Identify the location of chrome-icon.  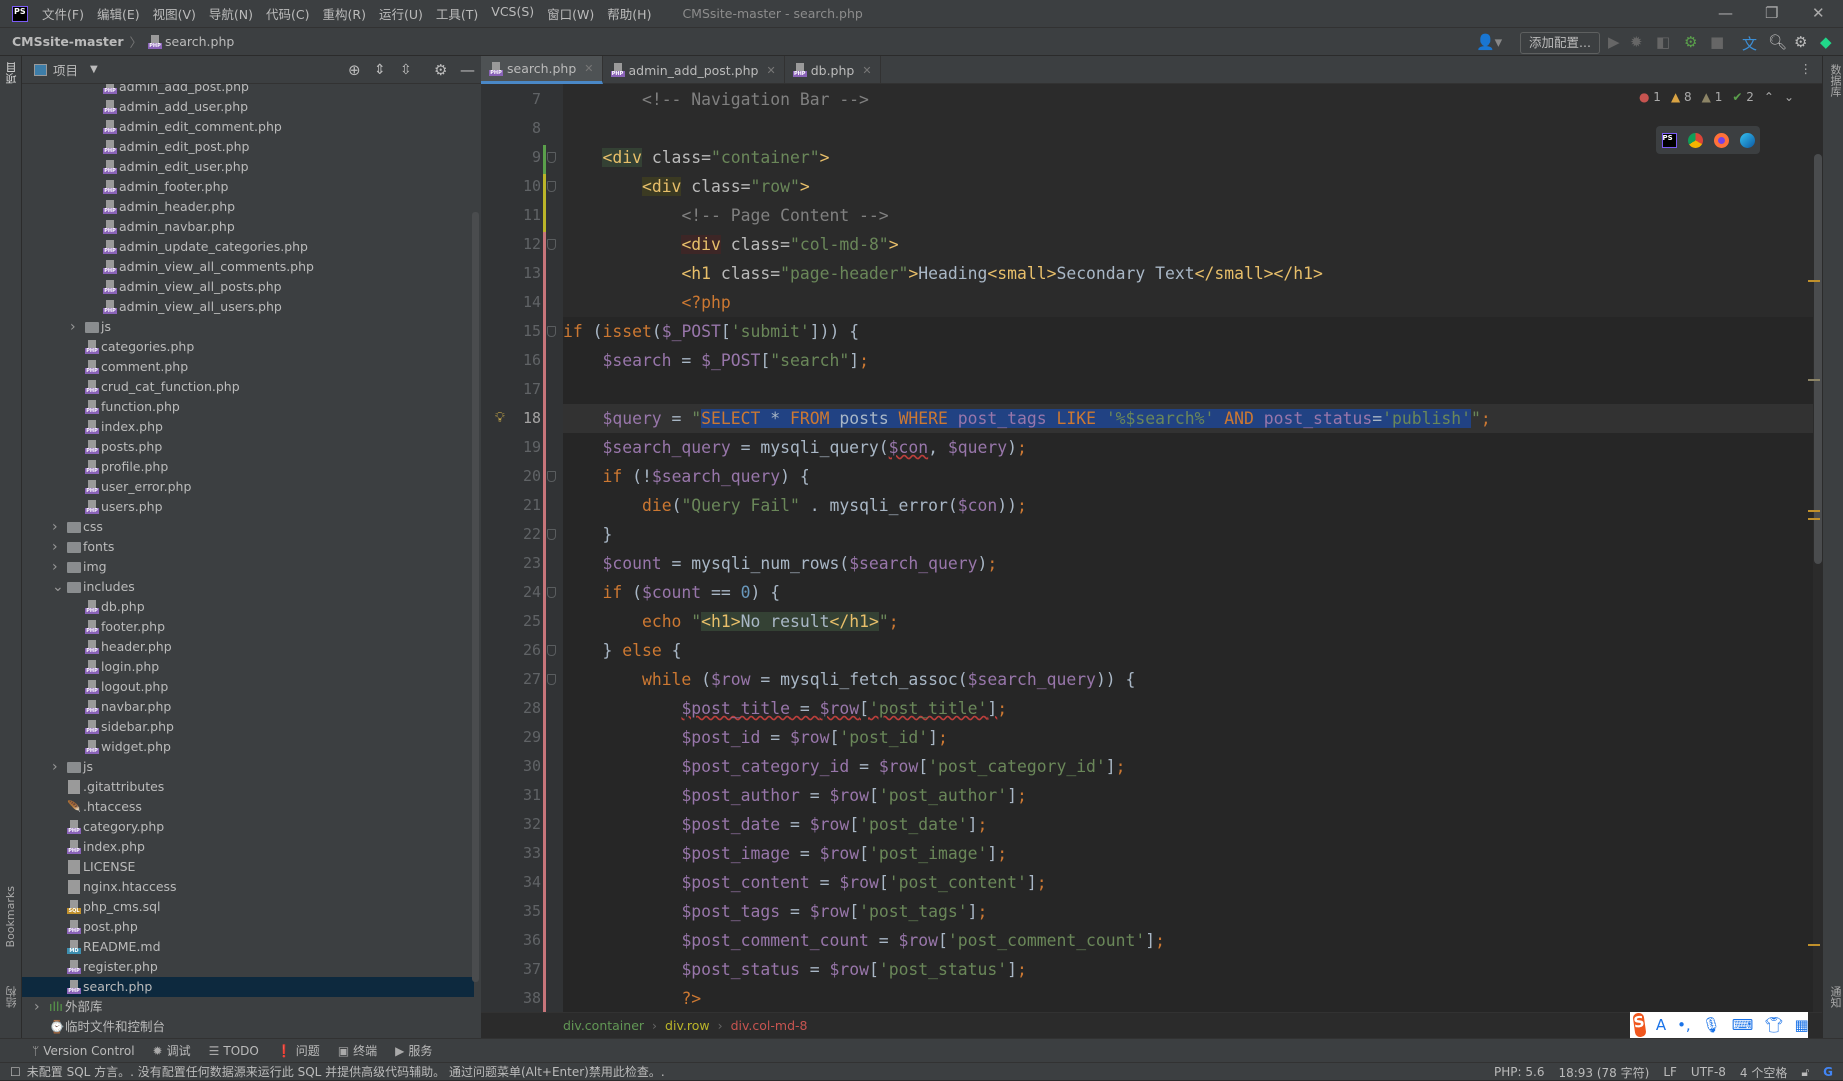
(1695, 140).